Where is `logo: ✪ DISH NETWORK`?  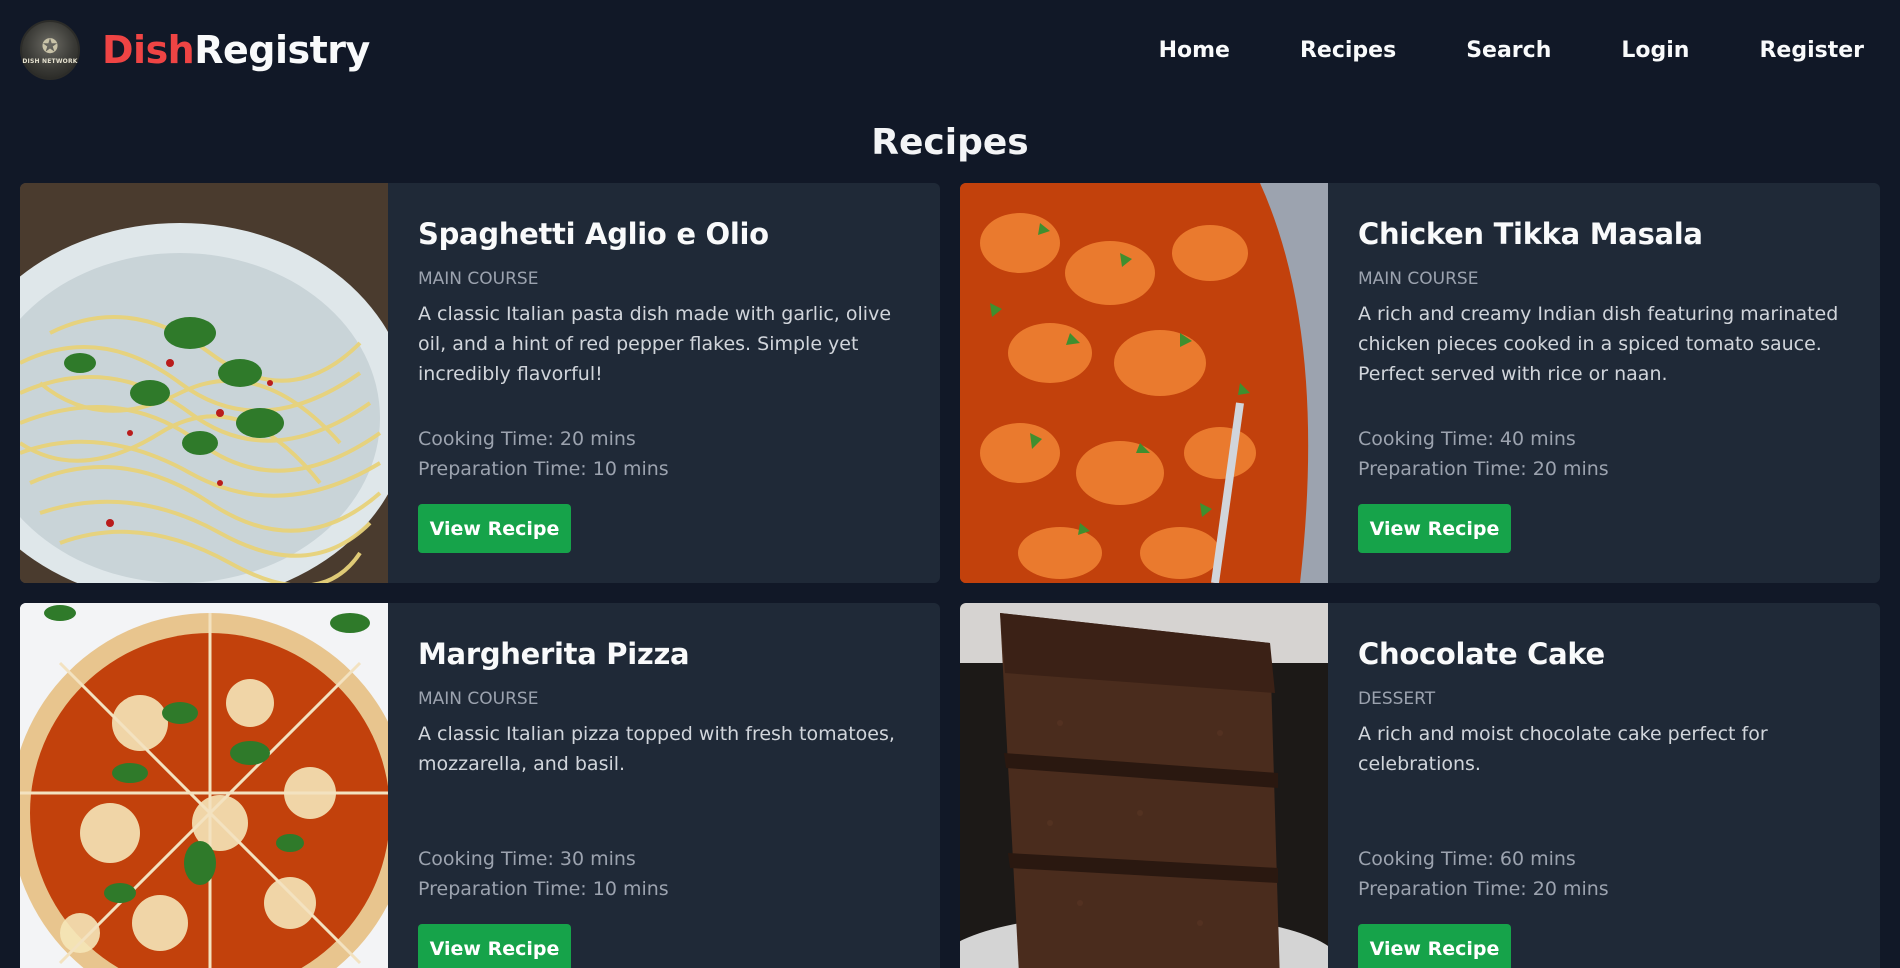 logo: ✪ DISH NETWORK is located at coordinates (50, 50).